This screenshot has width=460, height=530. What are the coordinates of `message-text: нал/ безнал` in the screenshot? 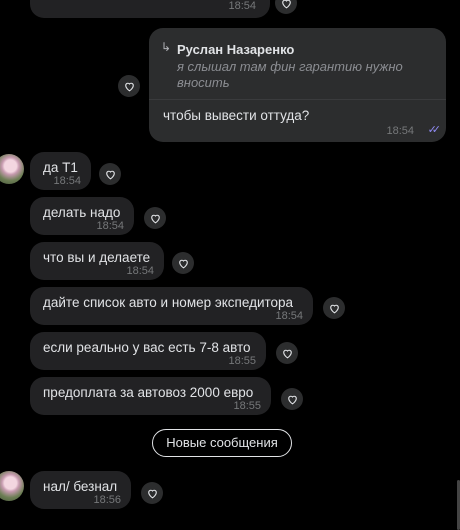 It's located at (80, 486).